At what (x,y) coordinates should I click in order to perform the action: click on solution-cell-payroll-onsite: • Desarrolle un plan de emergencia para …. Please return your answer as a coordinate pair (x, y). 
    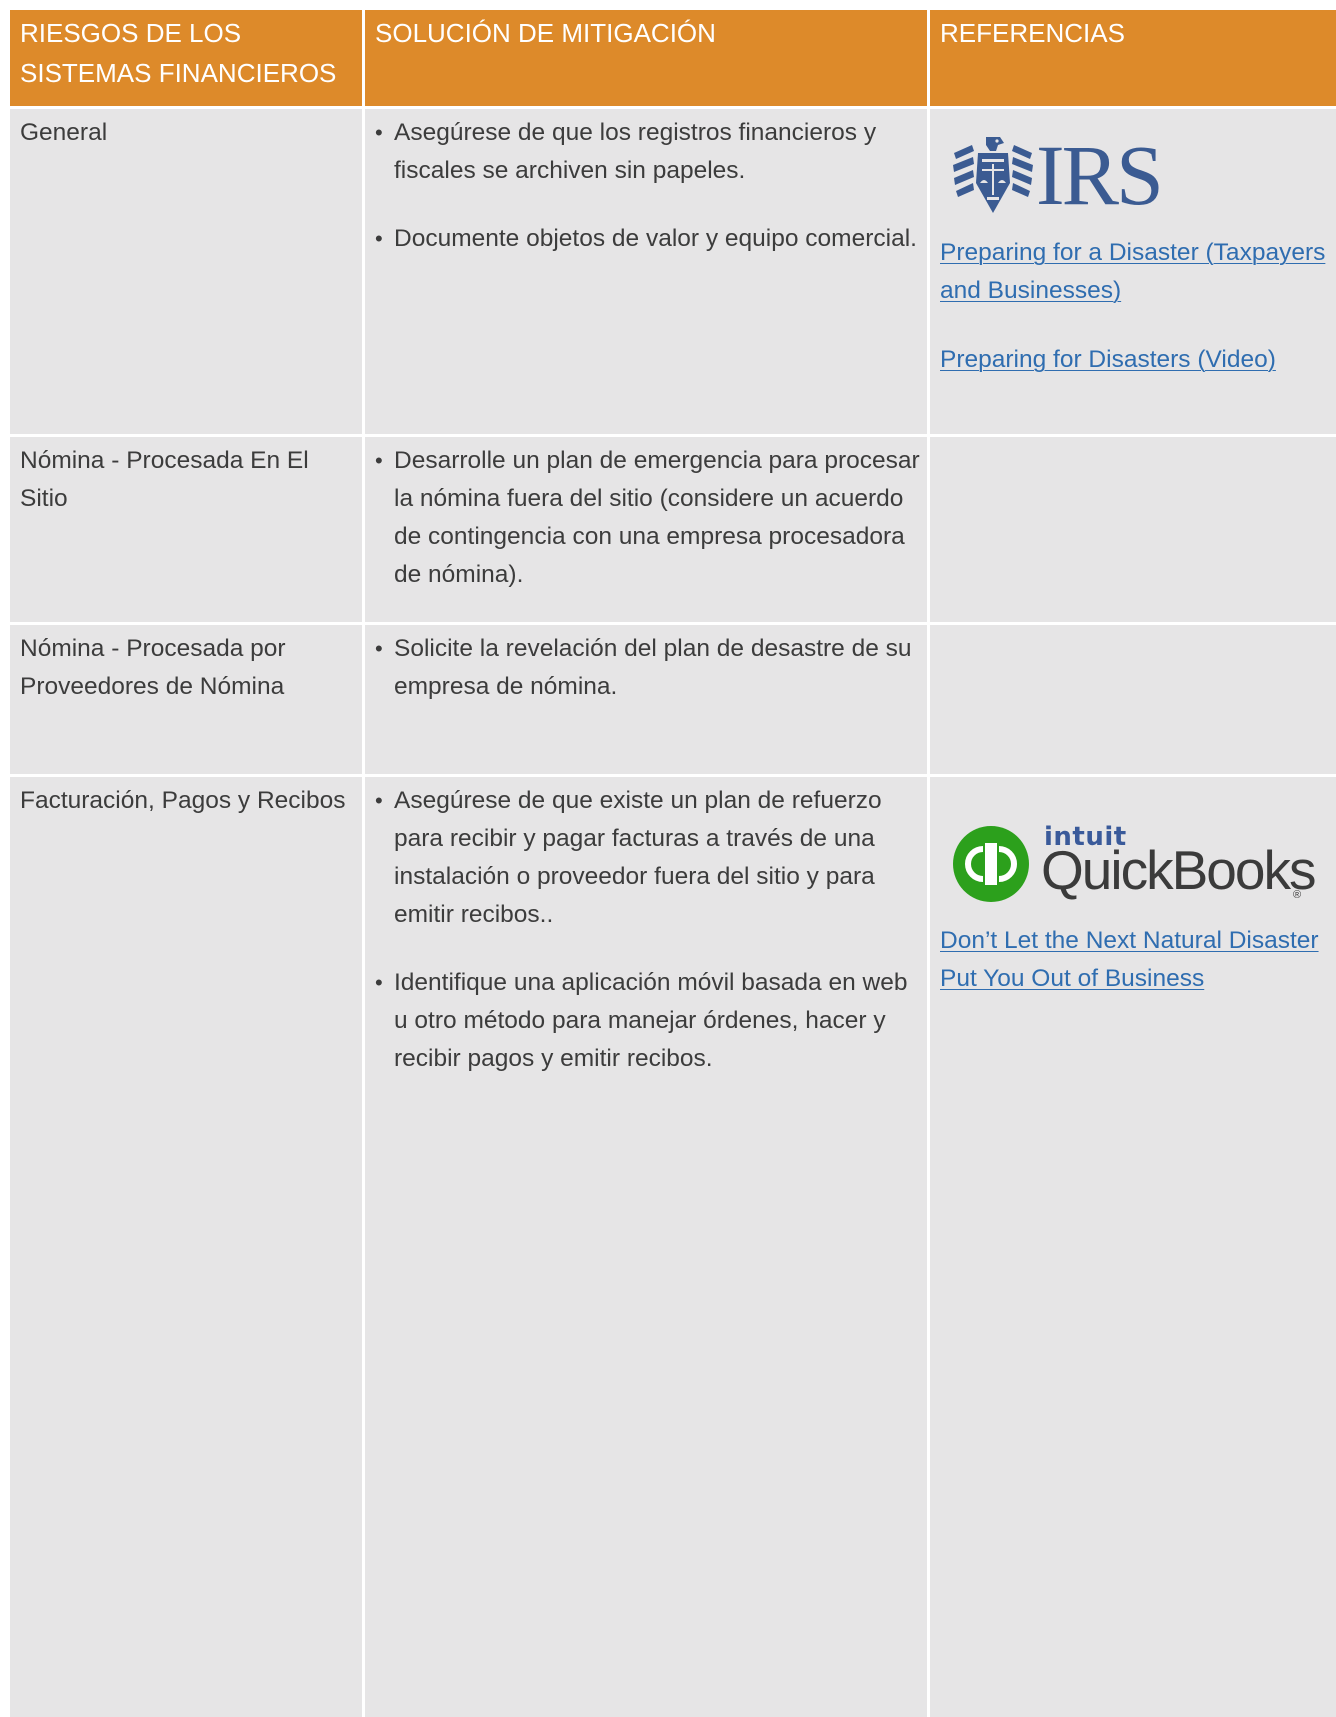
    Looking at the image, I should click on (646, 529).